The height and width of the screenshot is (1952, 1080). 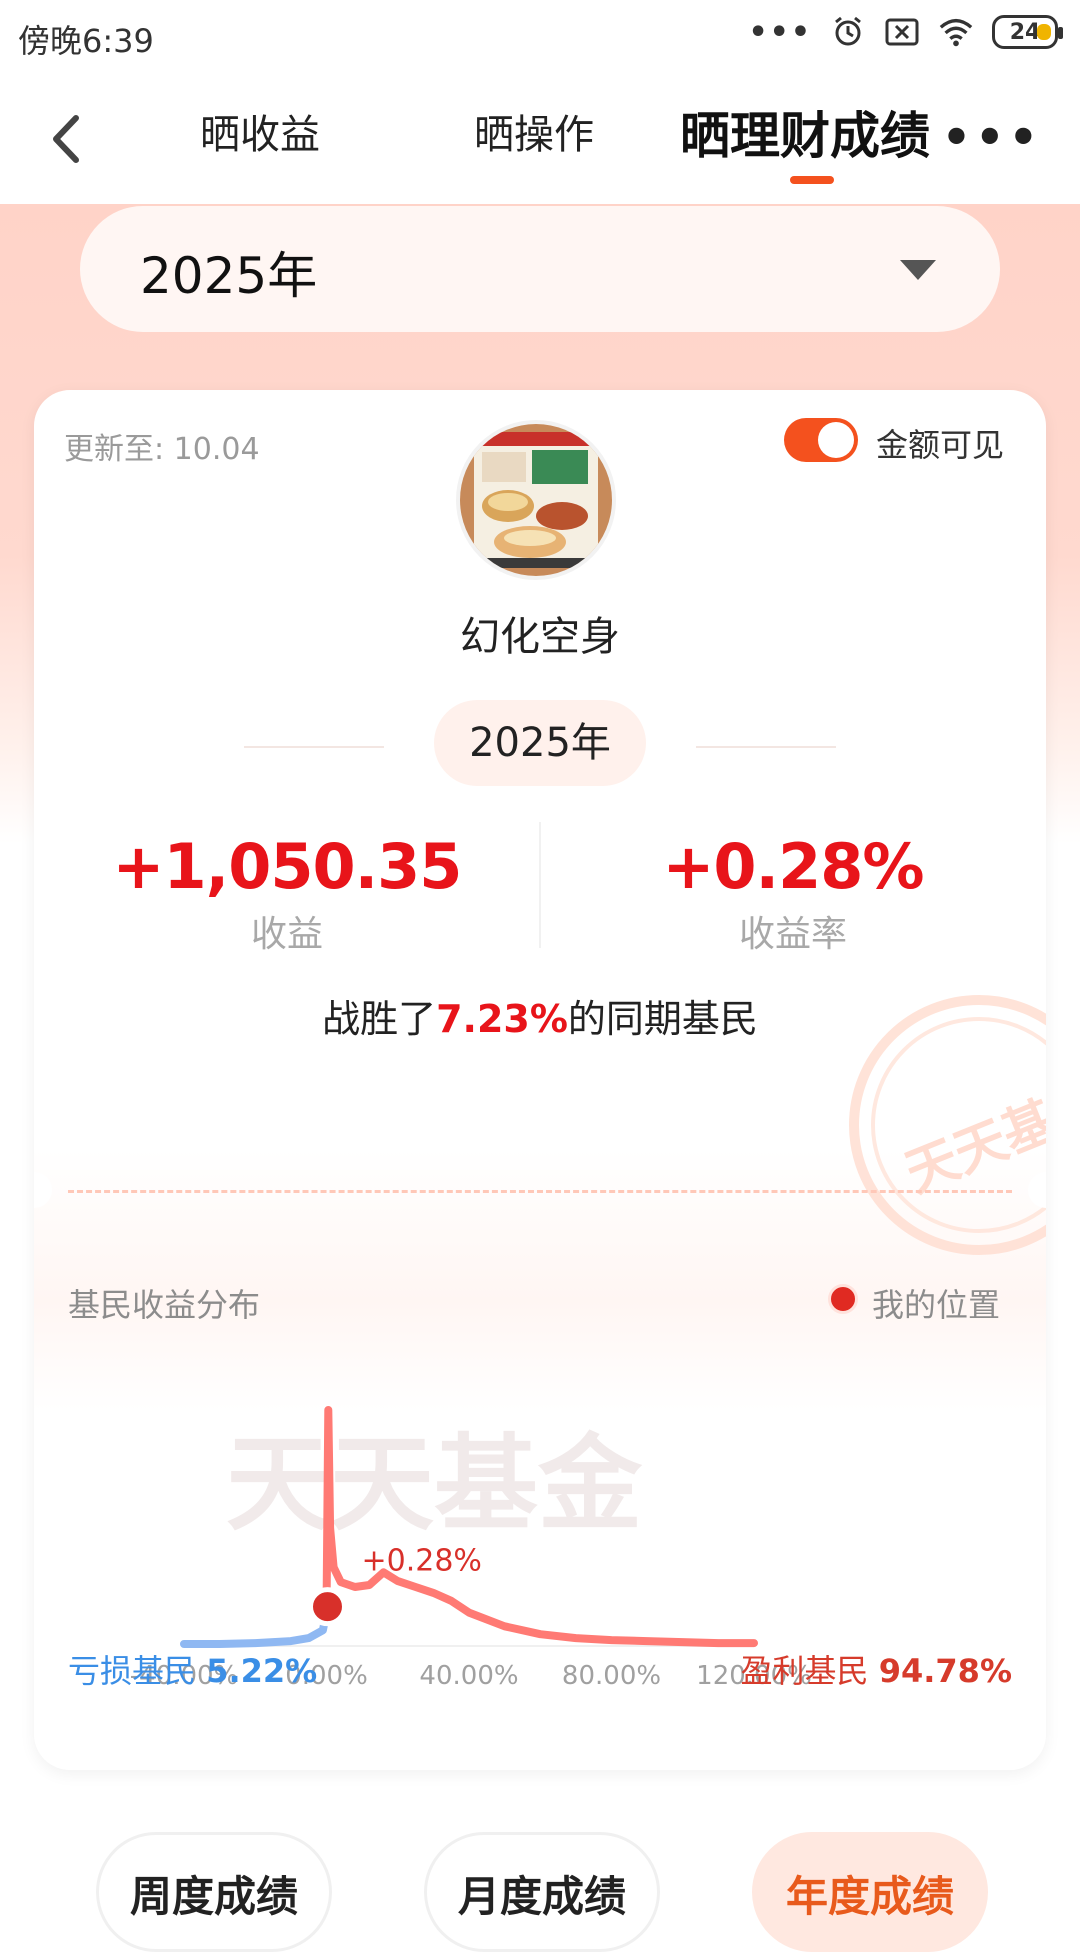 I want to click on more-menu-icon: •••, so click(x=992, y=137).